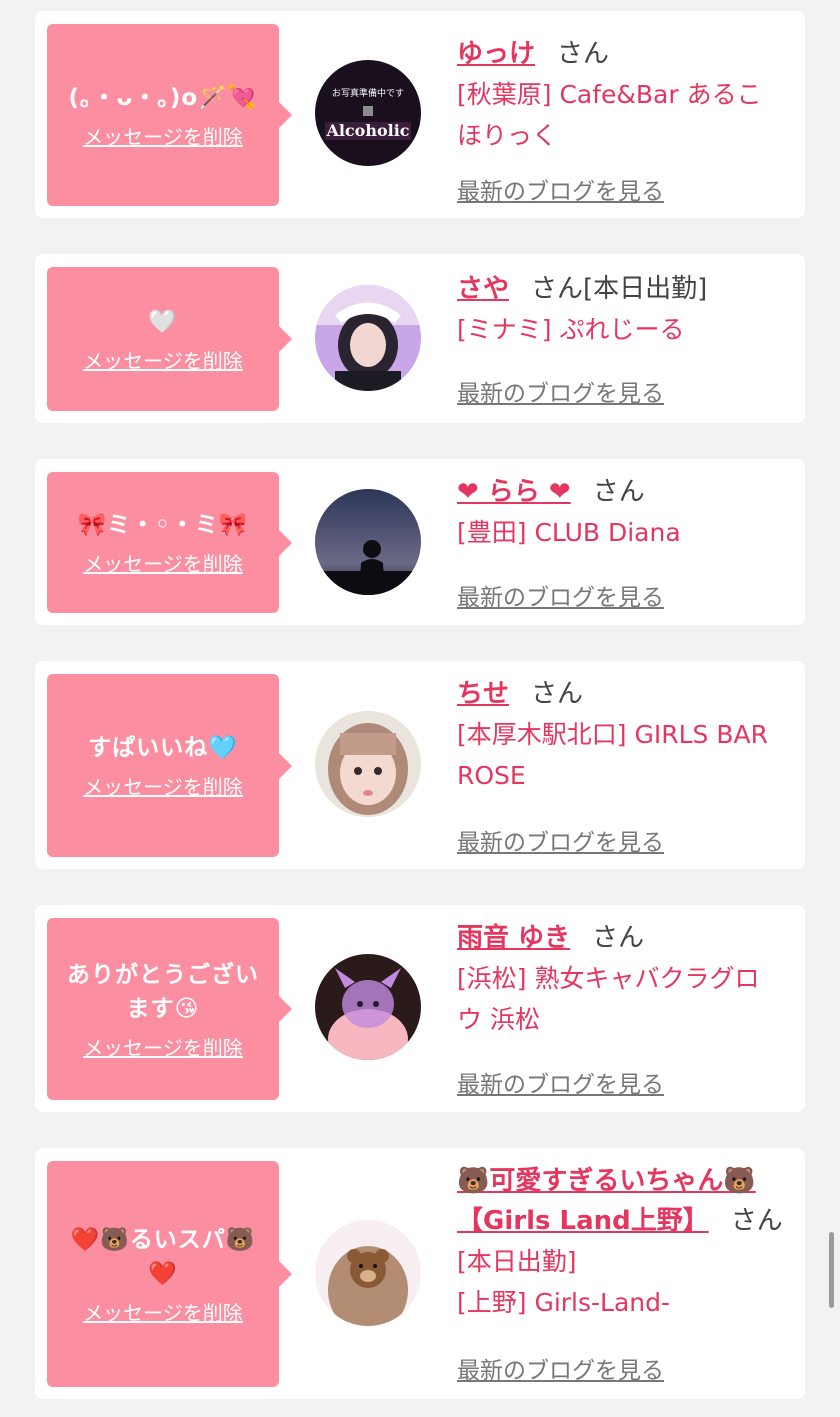  What do you see at coordinates (483, 694) in the screenshot?
I see `user-name-link: ちせ` at bounding box center [483, 694].